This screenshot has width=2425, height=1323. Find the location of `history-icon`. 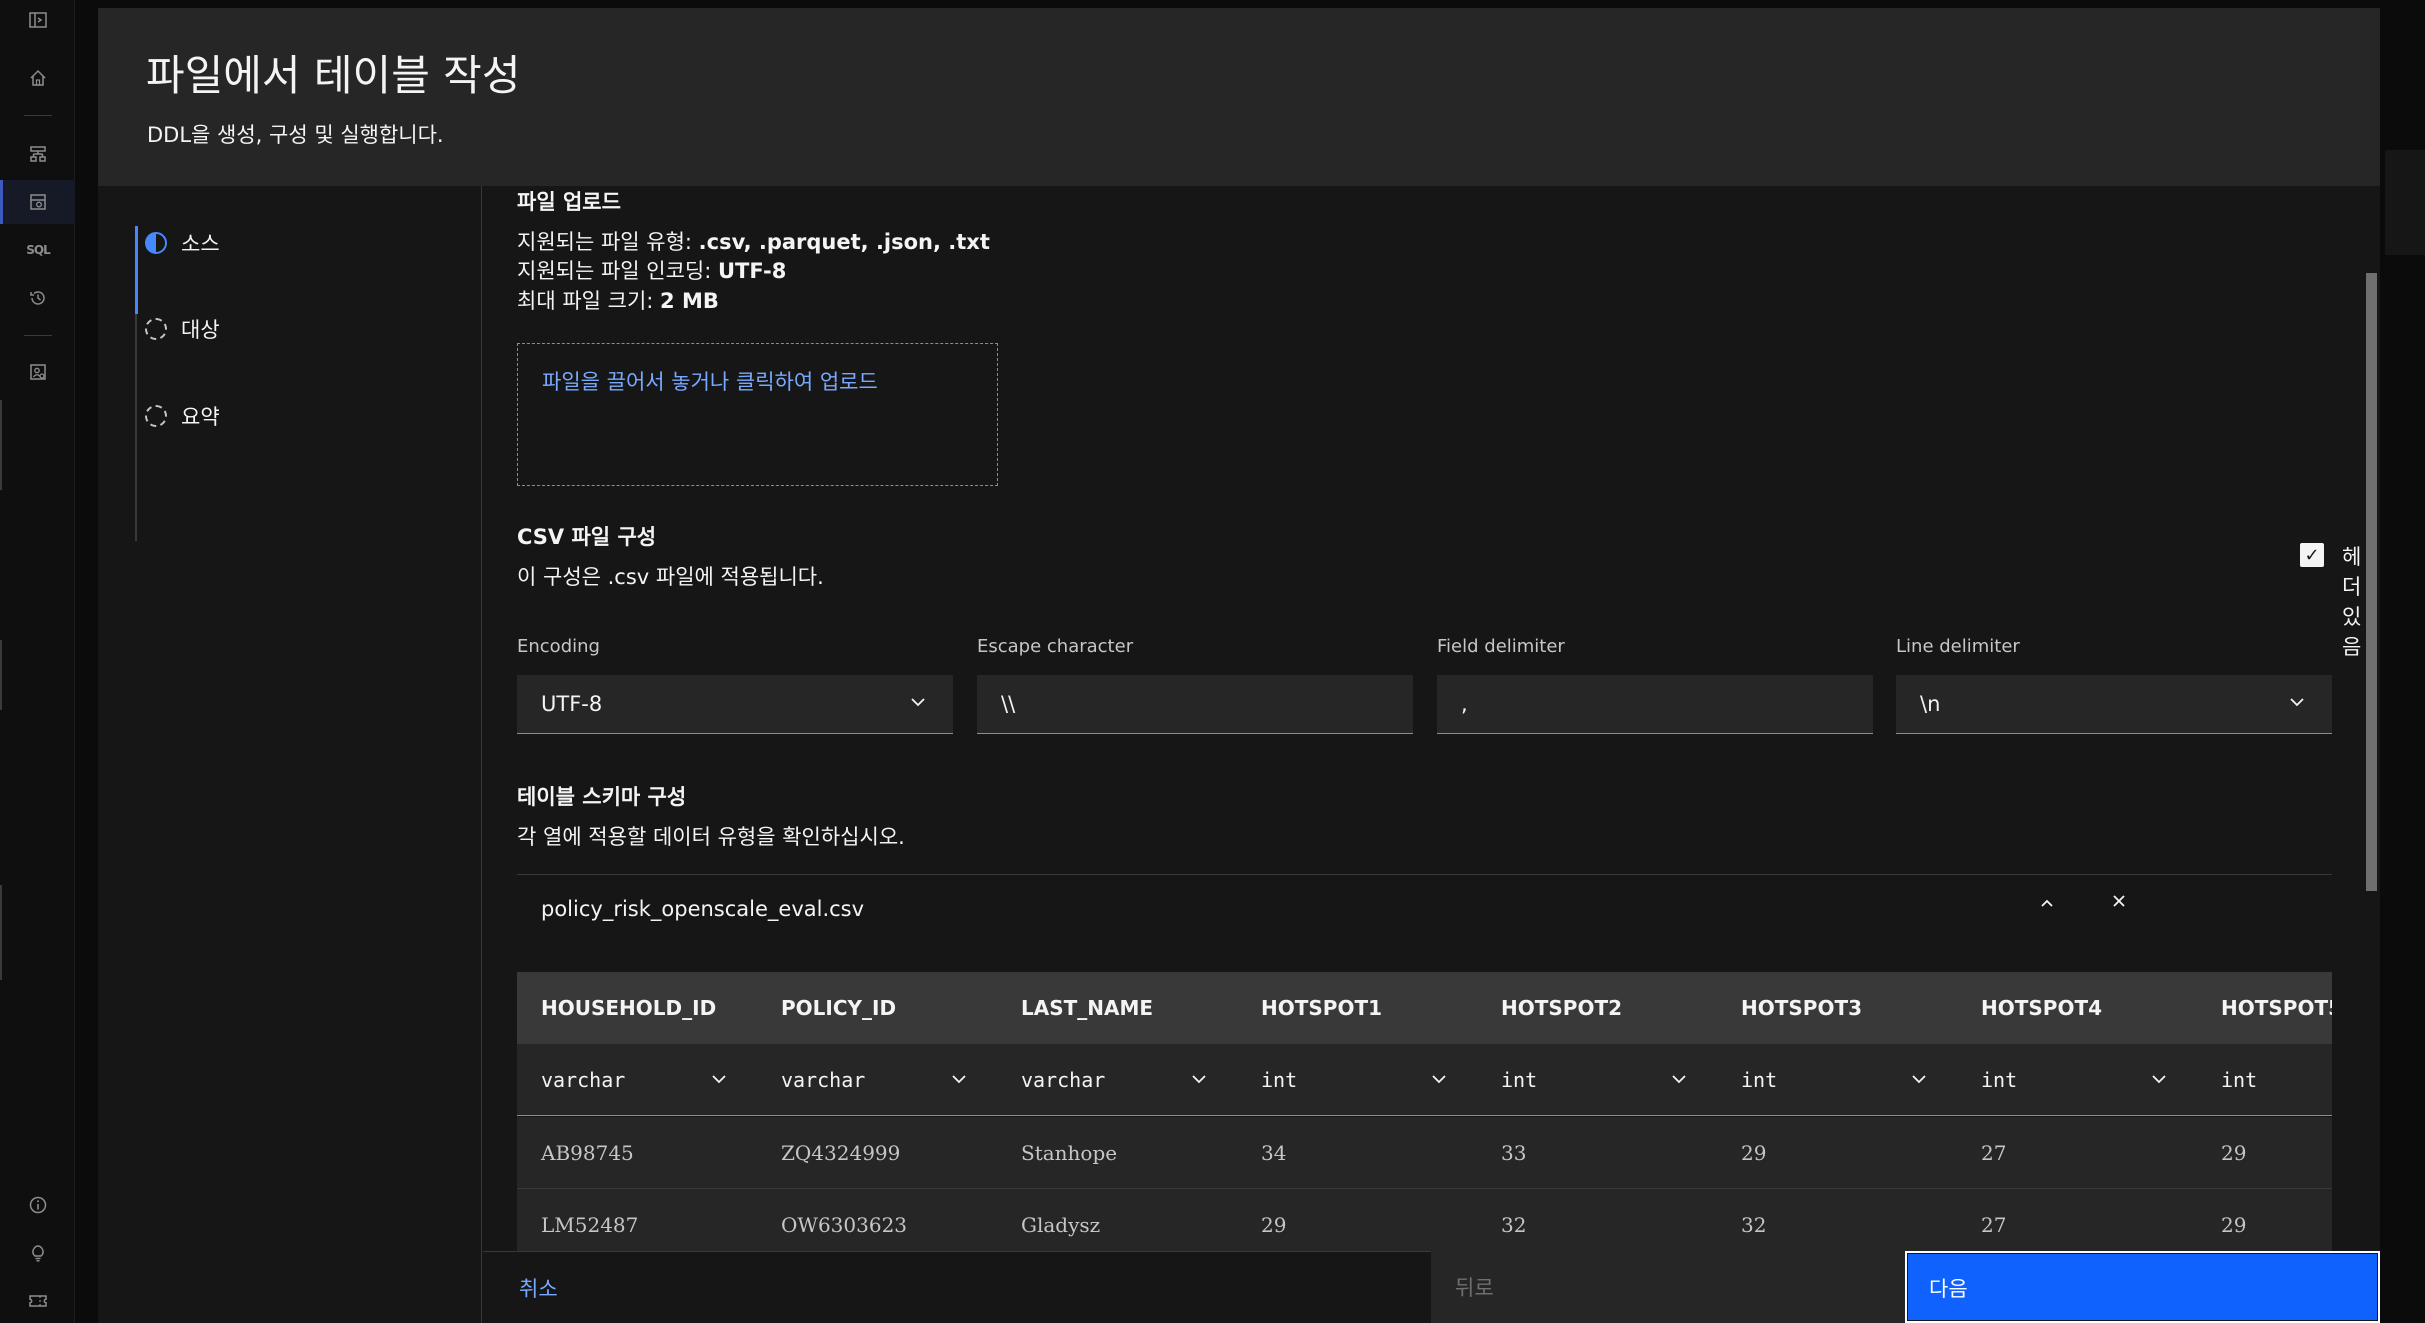

history-icon is located at coordinates (38, 298).